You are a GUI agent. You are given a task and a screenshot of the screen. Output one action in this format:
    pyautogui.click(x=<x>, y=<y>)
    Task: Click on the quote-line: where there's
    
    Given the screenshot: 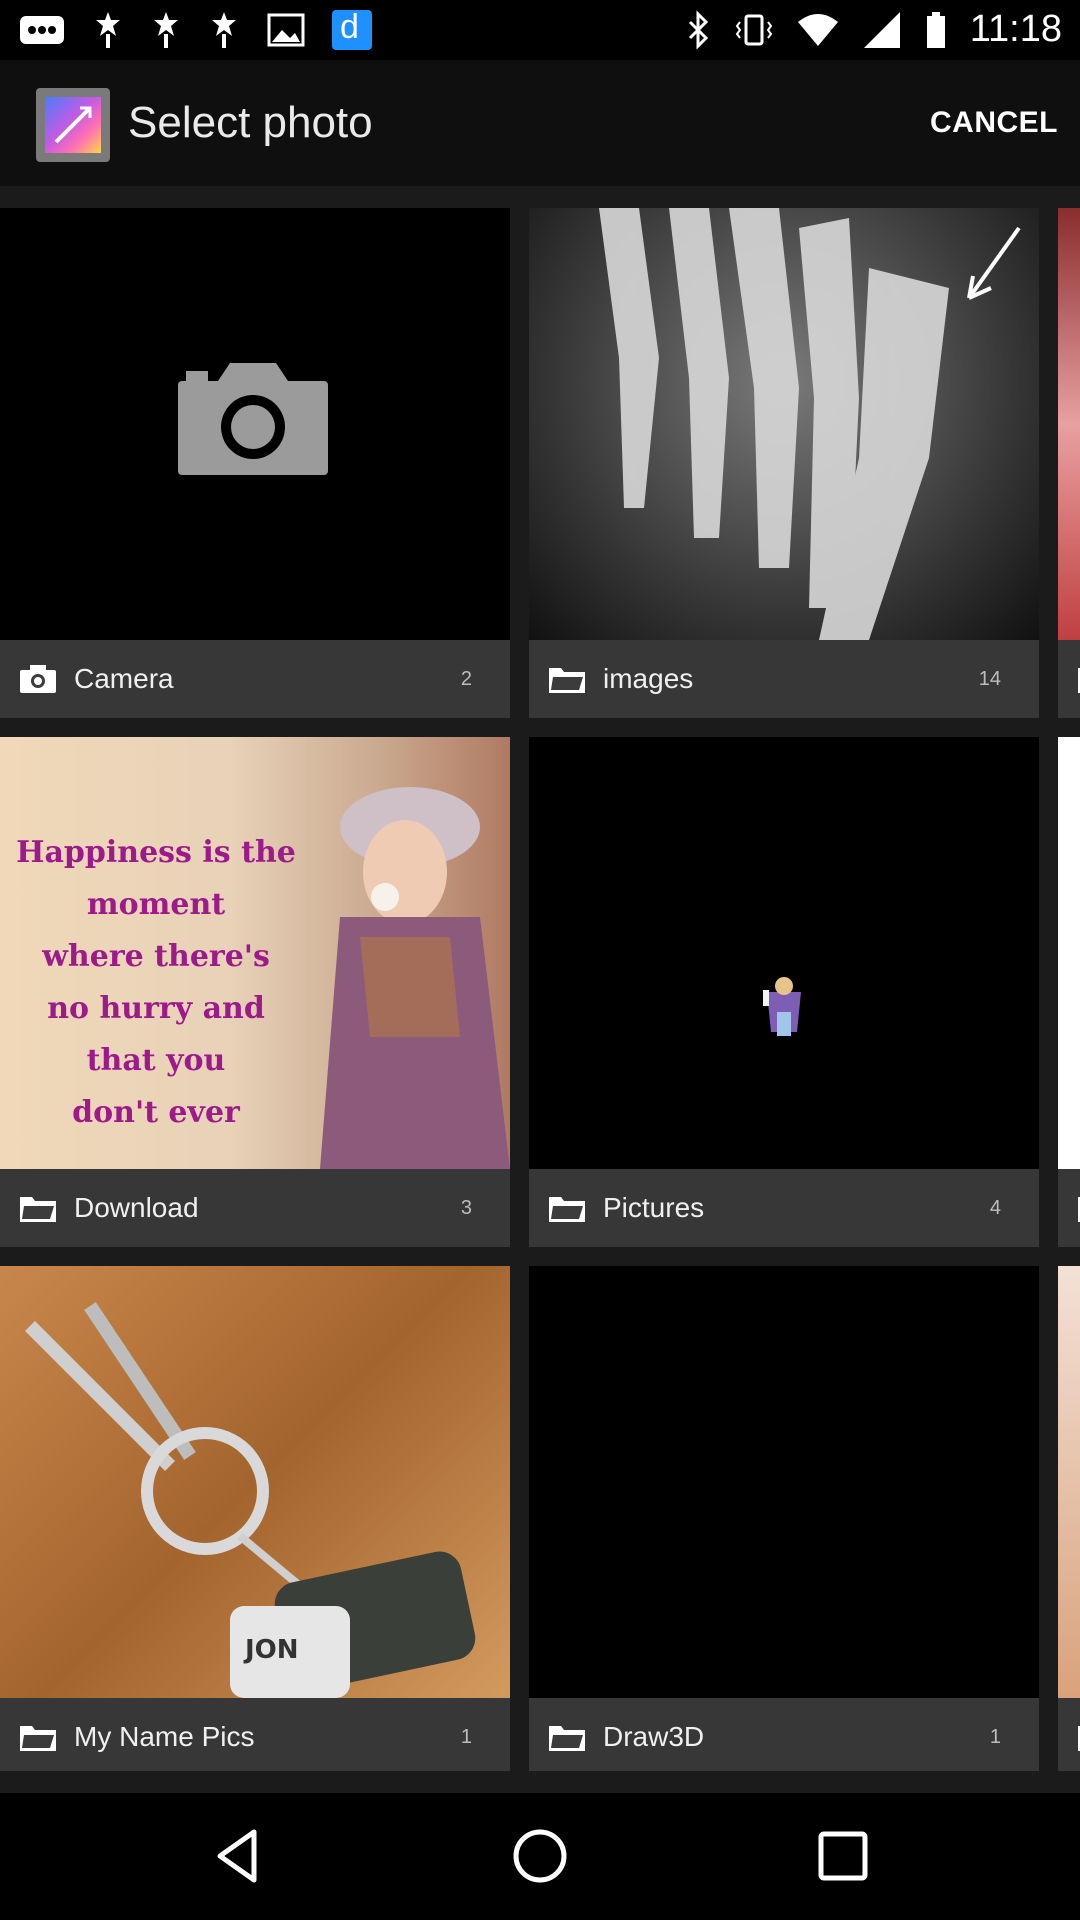 What is the action you would take?
    pyautogui.click(x=156, y=956)
    